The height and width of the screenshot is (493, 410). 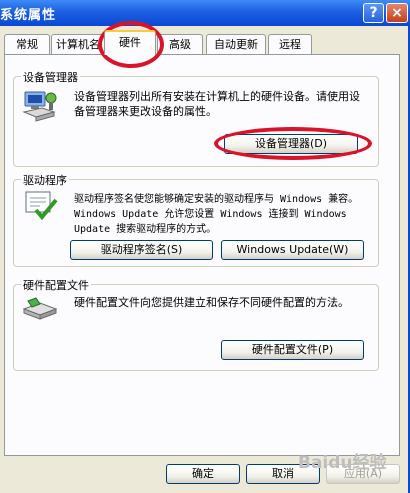 What do you see at coordinates (291, 144) in the screenshot?
I see `device-manager-button: 设备管理器(D)` at bounding box center [291, 144].